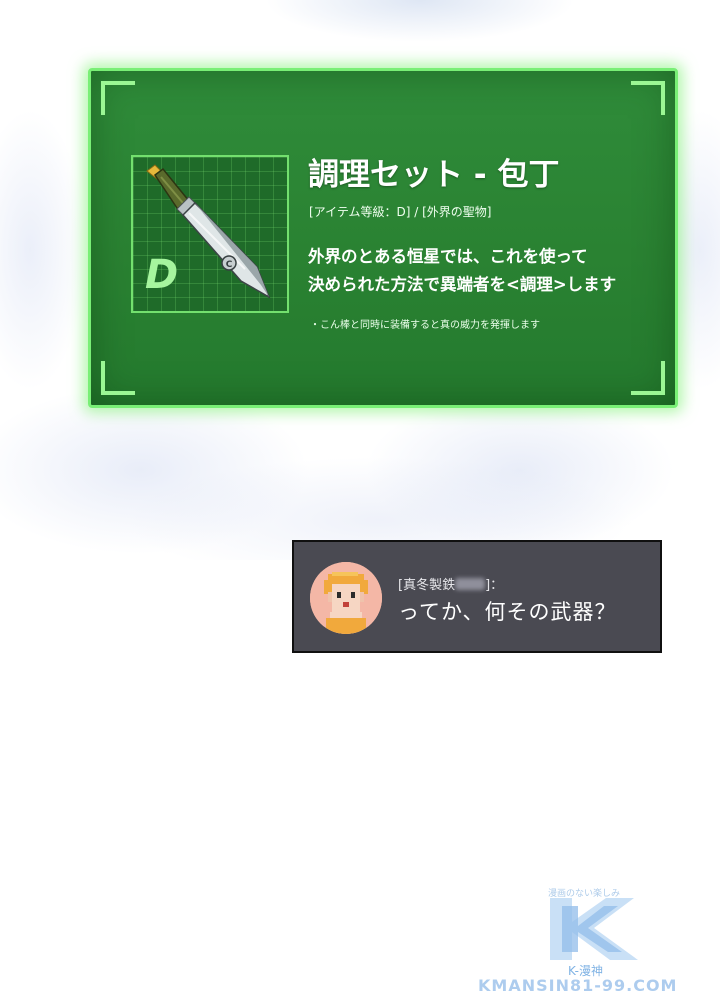 The height and width of the screenshot is (1000, 720). What do you see at coordinates (470, 584) in the screenshot?
I see `censored-name-blur` at bounding box center [470, 584].